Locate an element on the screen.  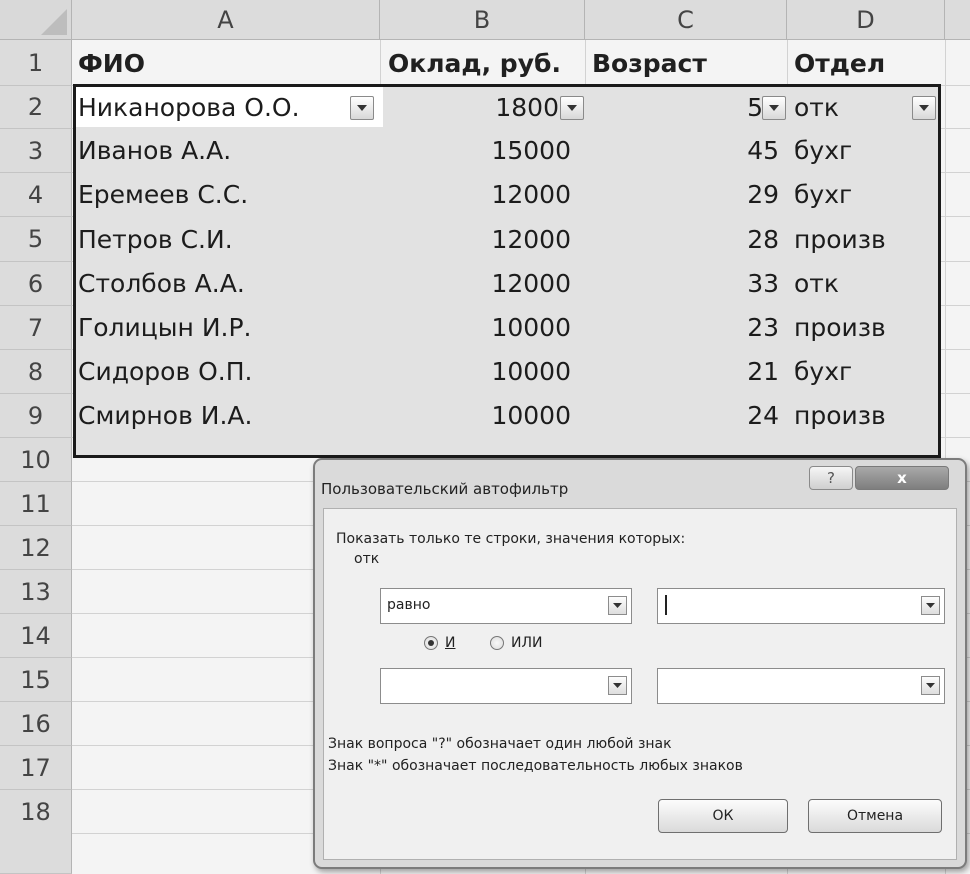
cell-fio: Голицын И.Р. is located at coordinates (228, 327).